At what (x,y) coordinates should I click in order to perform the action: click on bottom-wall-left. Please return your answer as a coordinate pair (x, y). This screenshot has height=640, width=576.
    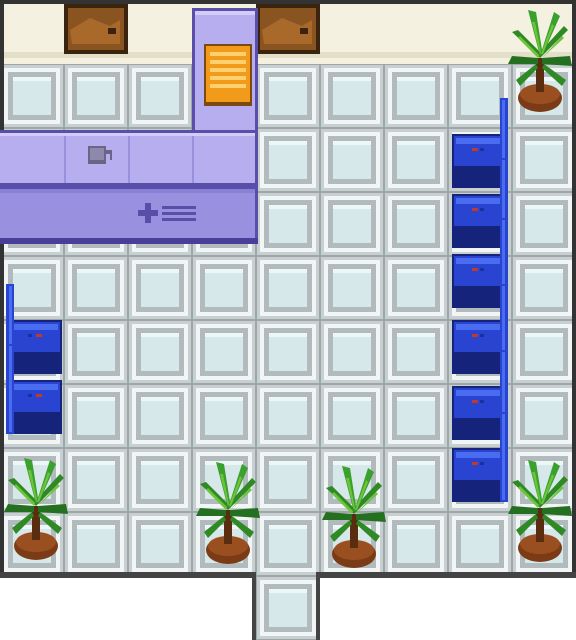
    Looking at the image, I should click on (128, 575).